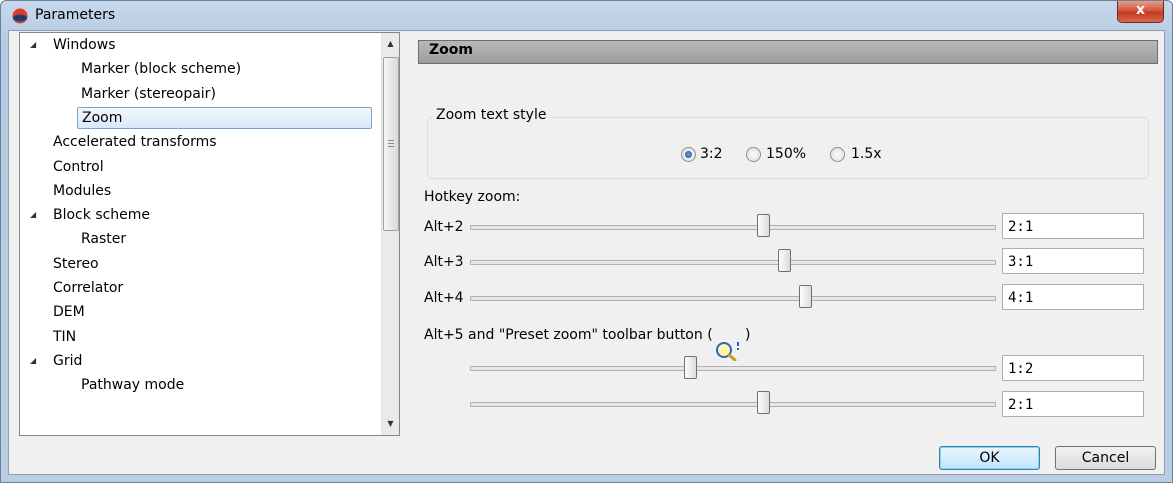 This screenshot has width=1173, height=483. Describe the element at coordinates (764, 225) in the screenshot. I see `alt2-slider-thumb` at that location.